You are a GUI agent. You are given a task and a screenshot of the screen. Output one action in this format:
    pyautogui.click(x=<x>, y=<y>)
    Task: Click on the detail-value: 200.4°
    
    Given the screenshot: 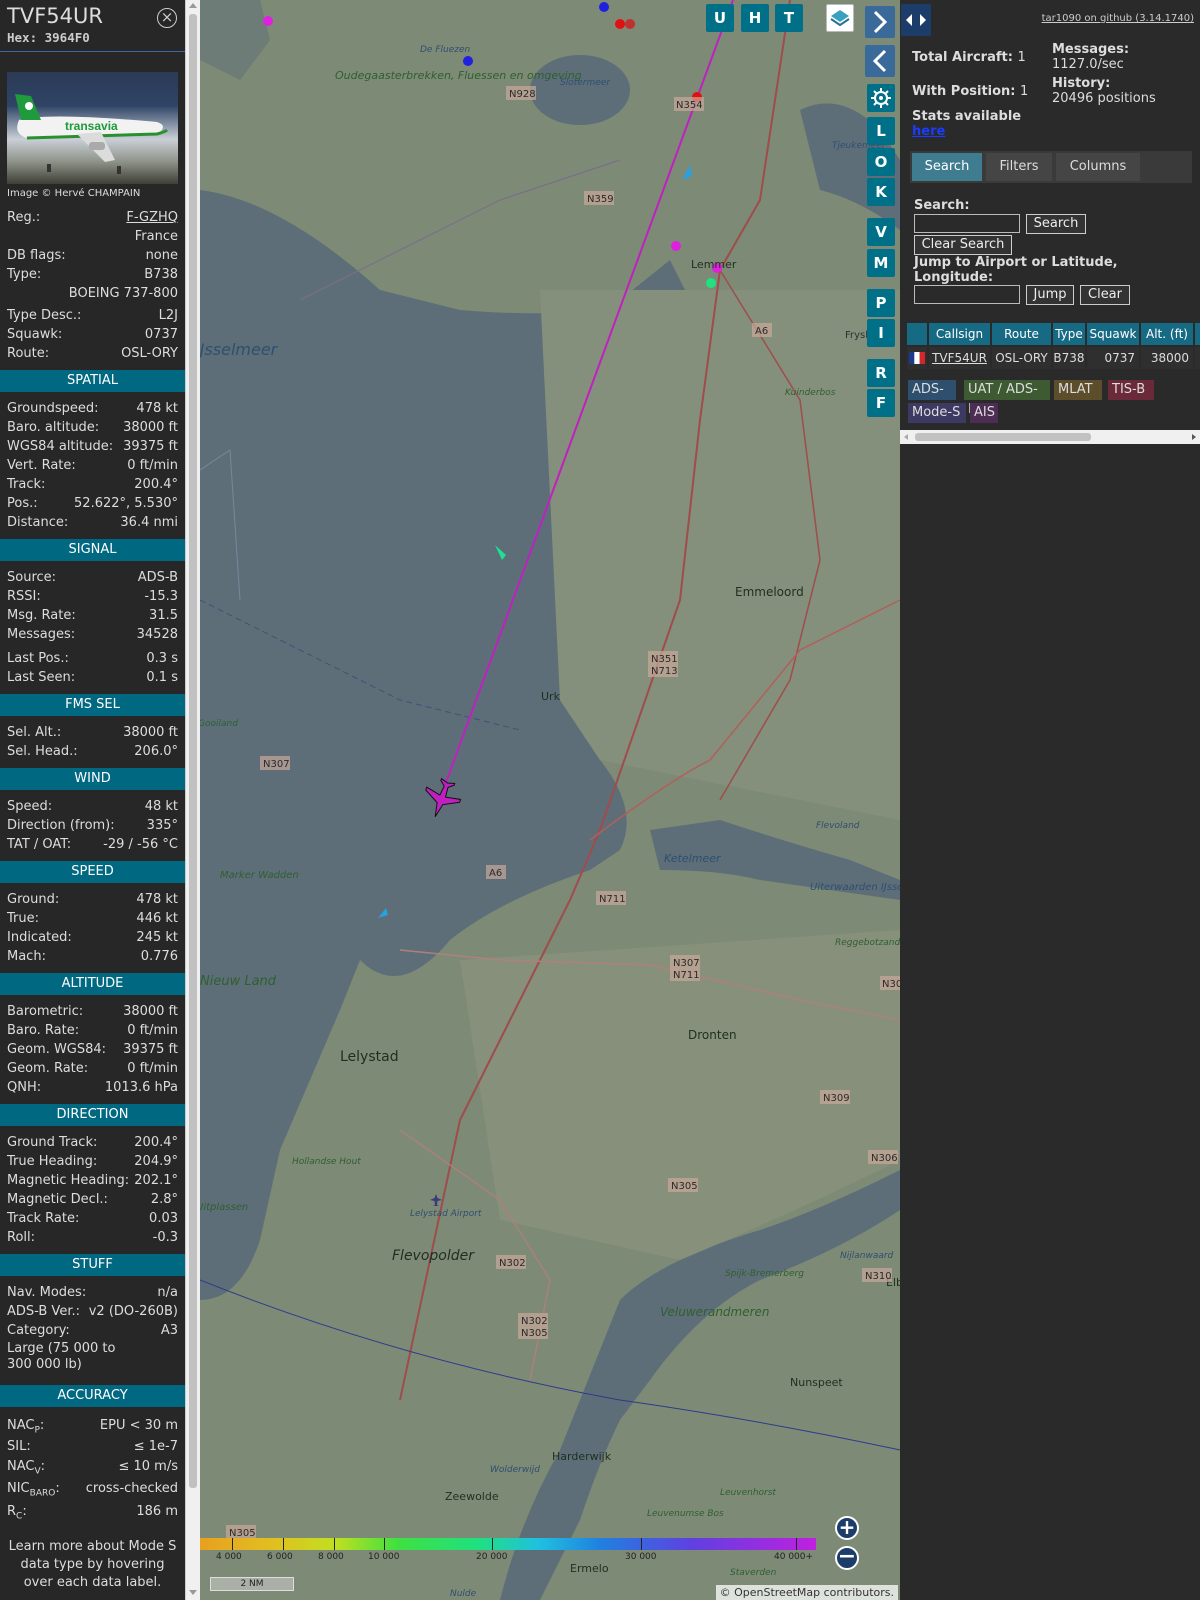 What is the action you would take?
    pyautogui.click(x=156, y=484)
    